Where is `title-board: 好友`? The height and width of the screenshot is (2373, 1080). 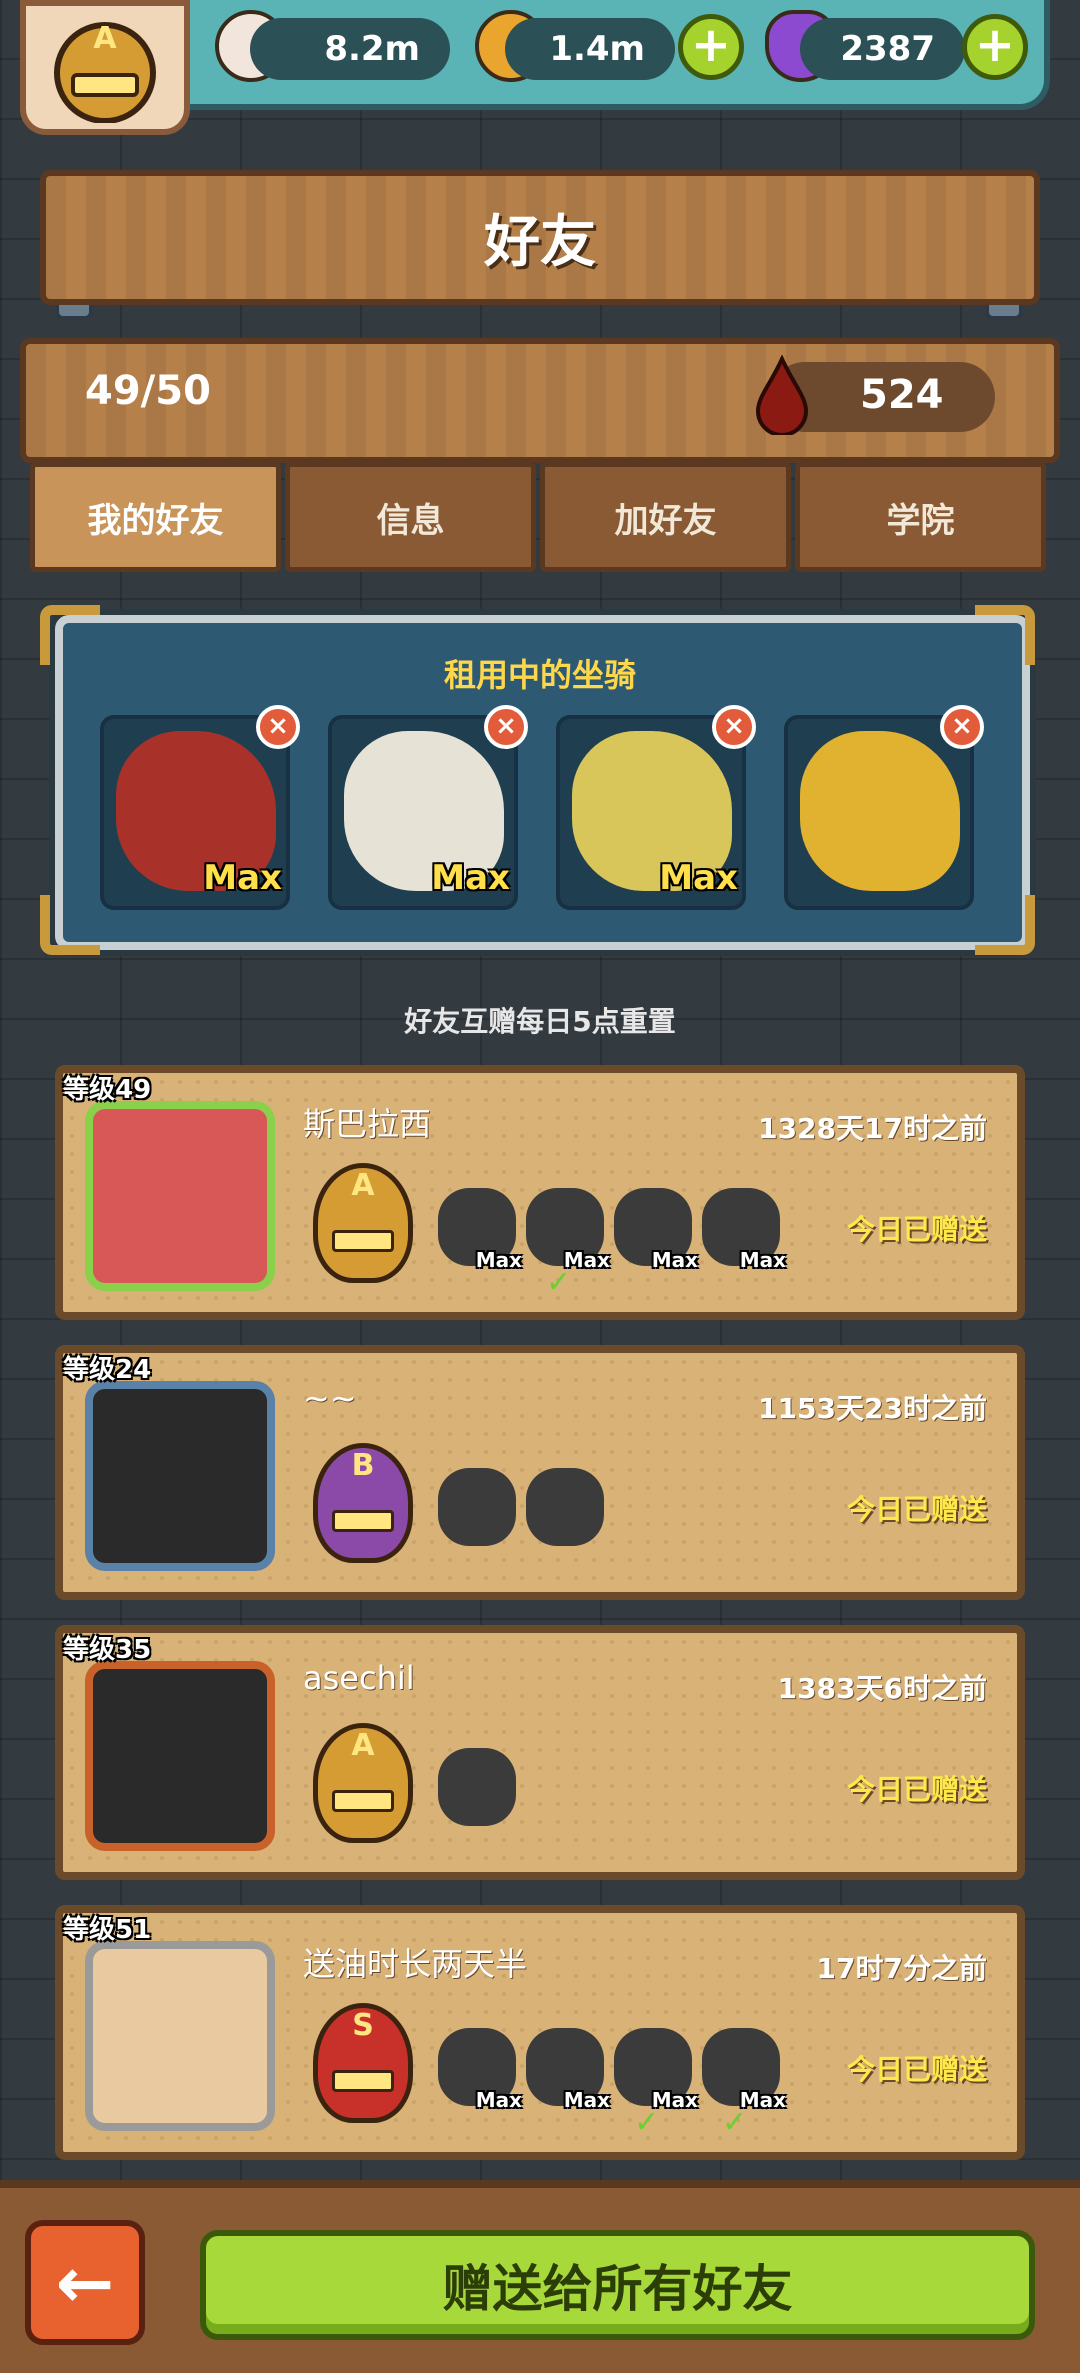 title-board: 好友 is located at coordinates (540, 237).